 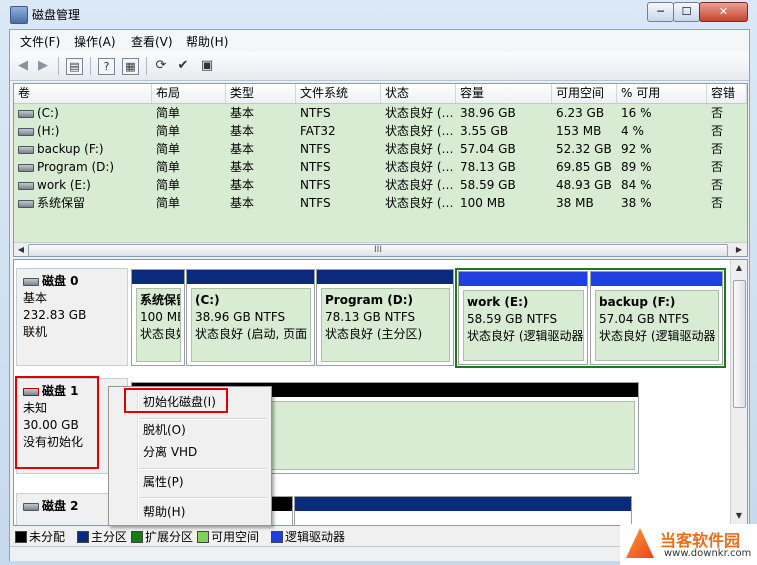 What do you see at coordinates (686, 12) in the screenshot?
I see `maximize-button: ☐` at bounding box center [686, 12].